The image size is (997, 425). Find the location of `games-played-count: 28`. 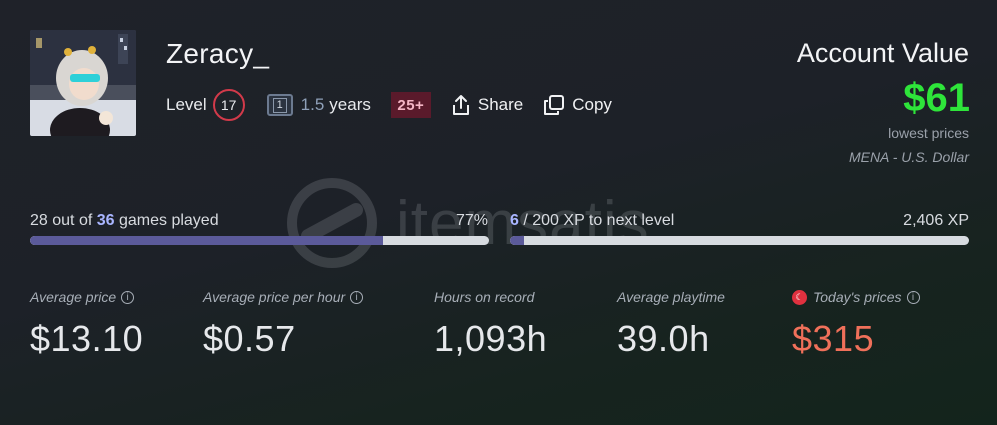

games-played-count: 28 is located at coordinates (39, 220).